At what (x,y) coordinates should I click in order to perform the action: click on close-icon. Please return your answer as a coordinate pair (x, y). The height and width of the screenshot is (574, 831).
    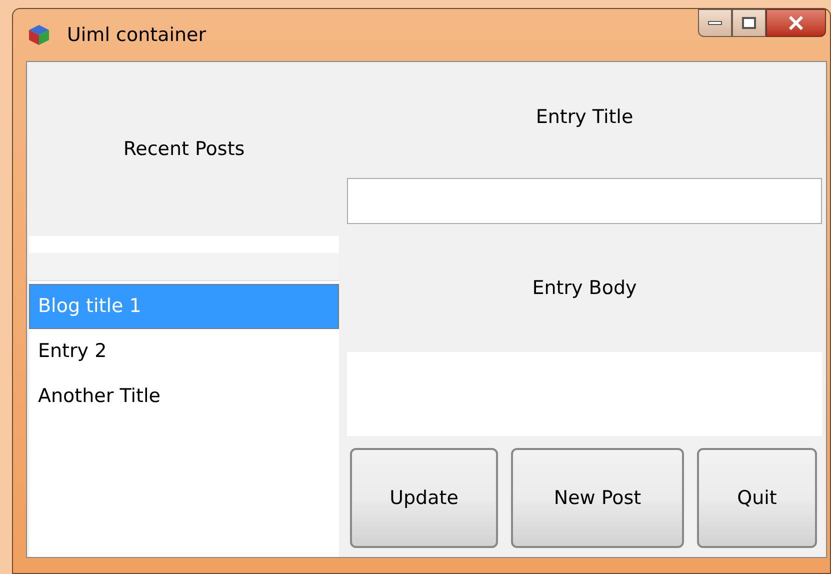
    Looking at the image, I should click on (796, 23).